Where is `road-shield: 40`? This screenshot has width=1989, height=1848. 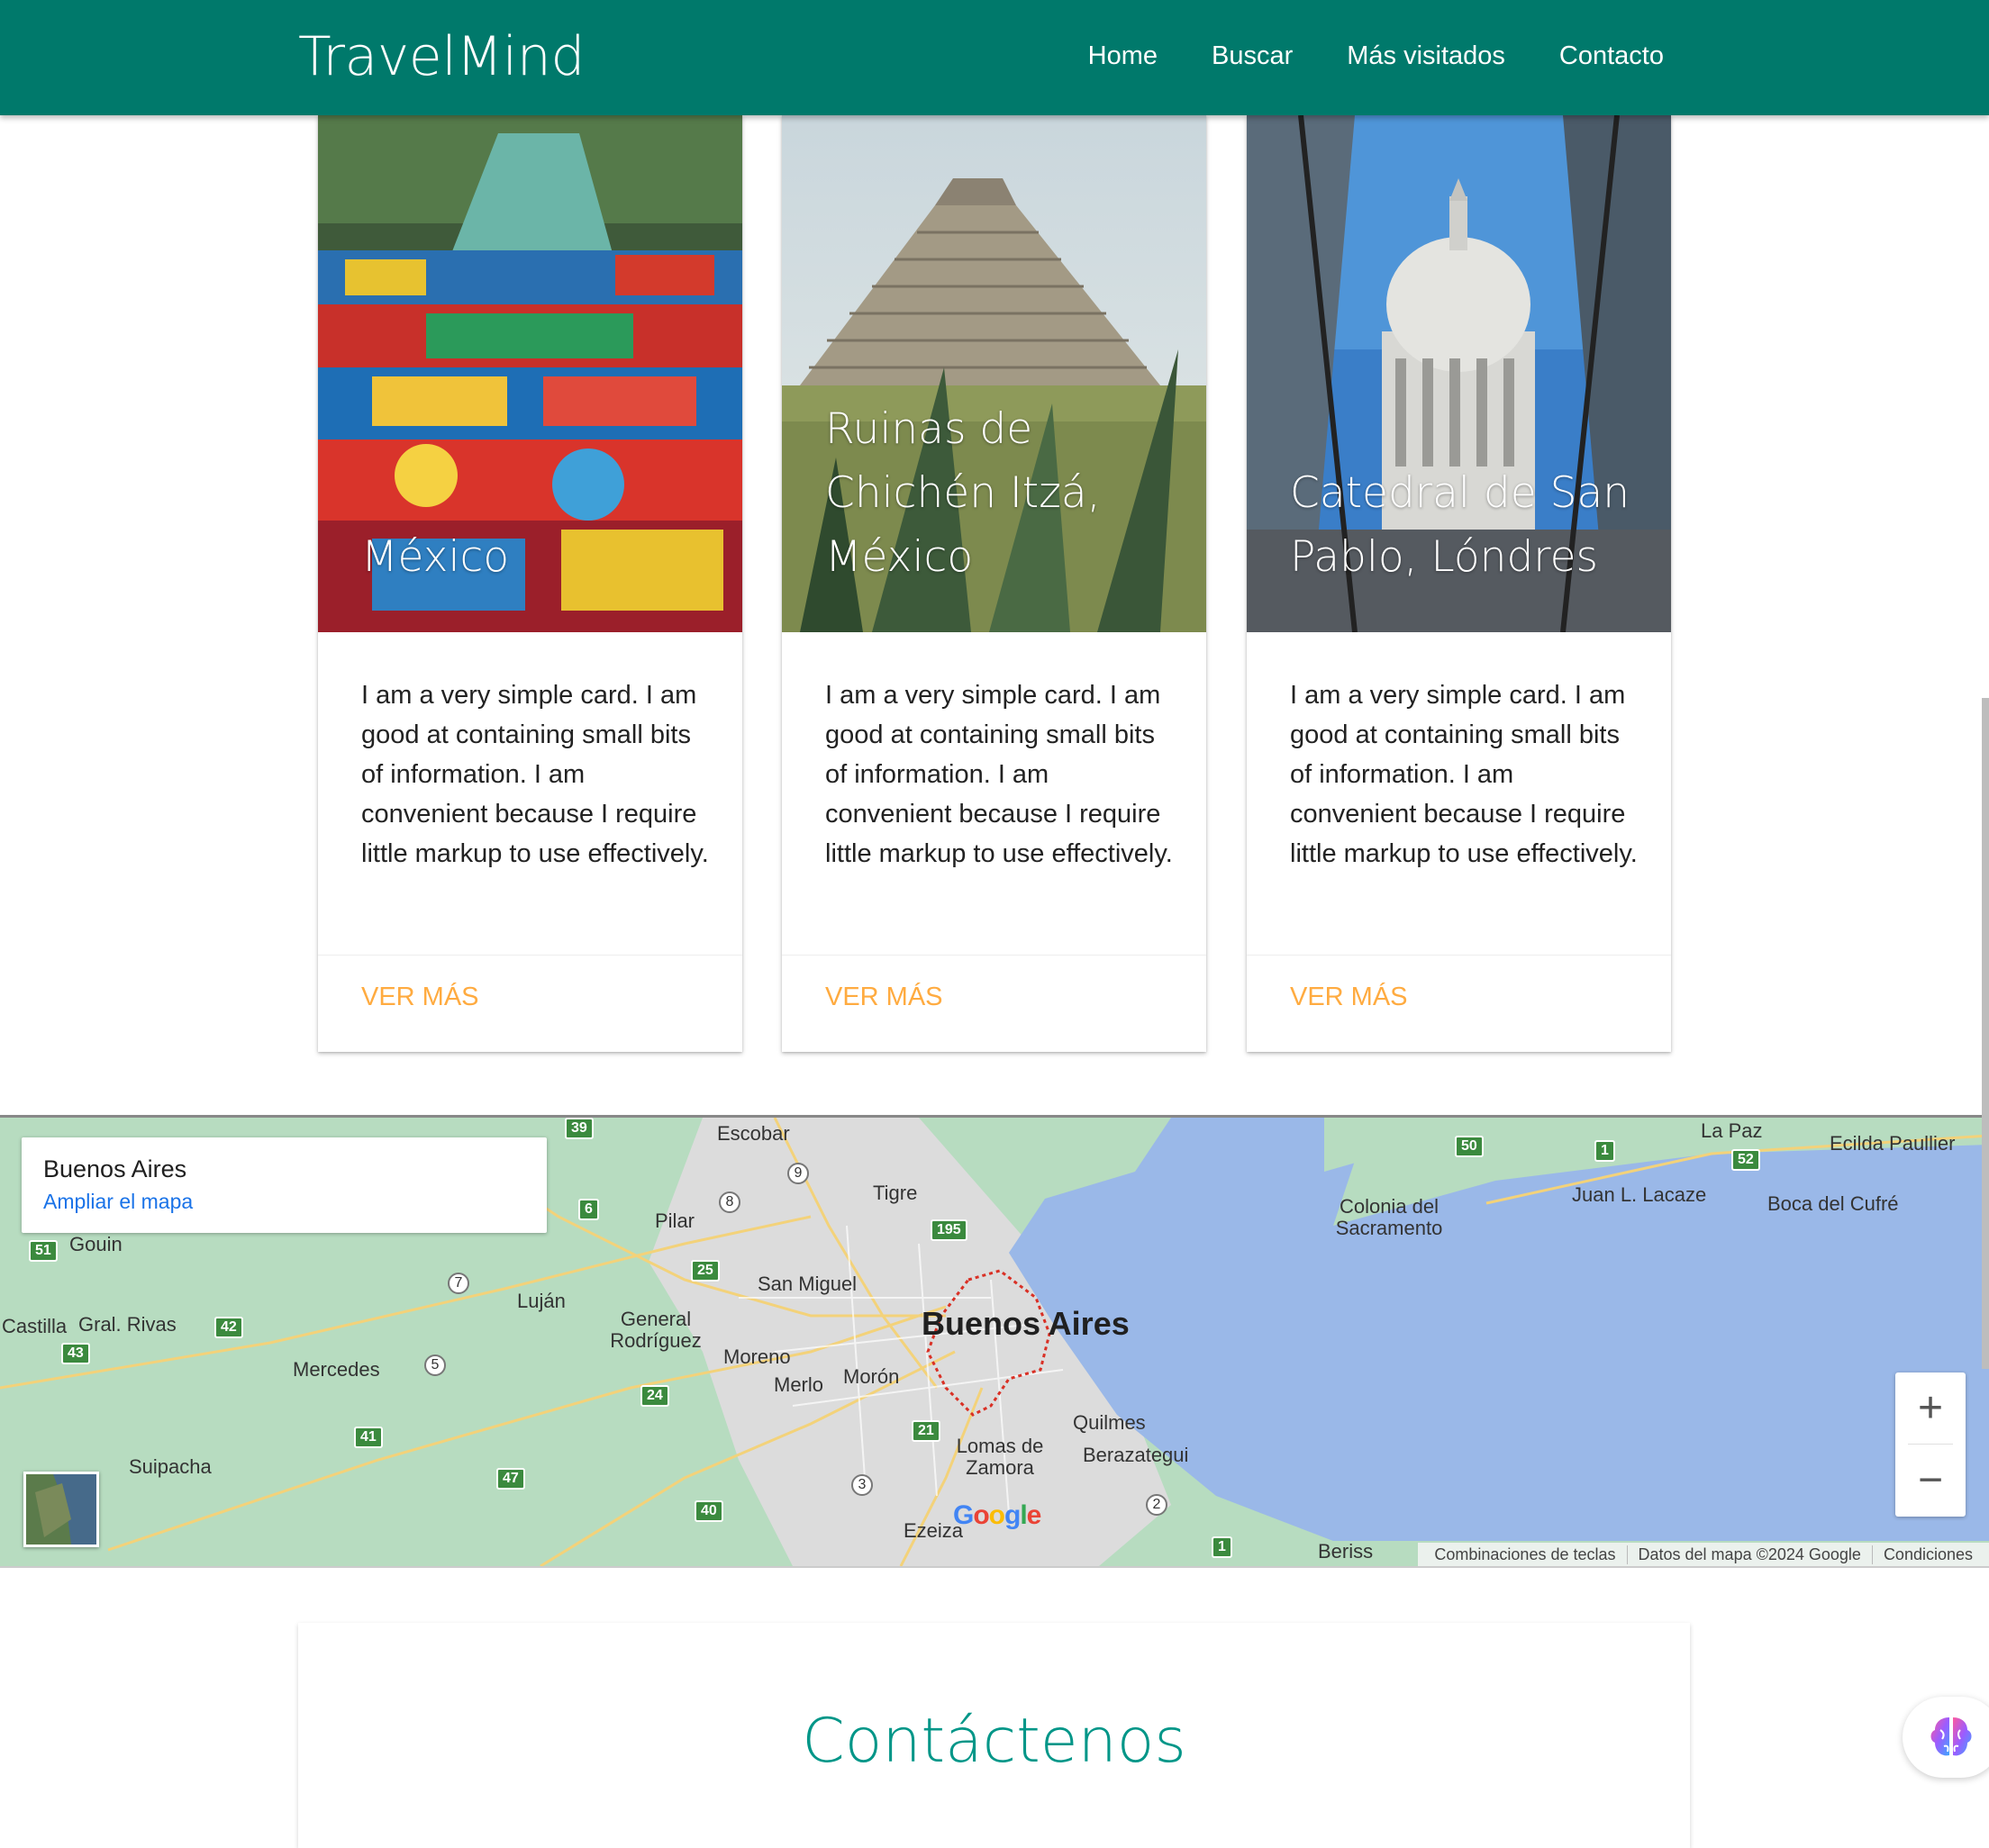
road-shield: 40 is located at coordinates (709, 1511).